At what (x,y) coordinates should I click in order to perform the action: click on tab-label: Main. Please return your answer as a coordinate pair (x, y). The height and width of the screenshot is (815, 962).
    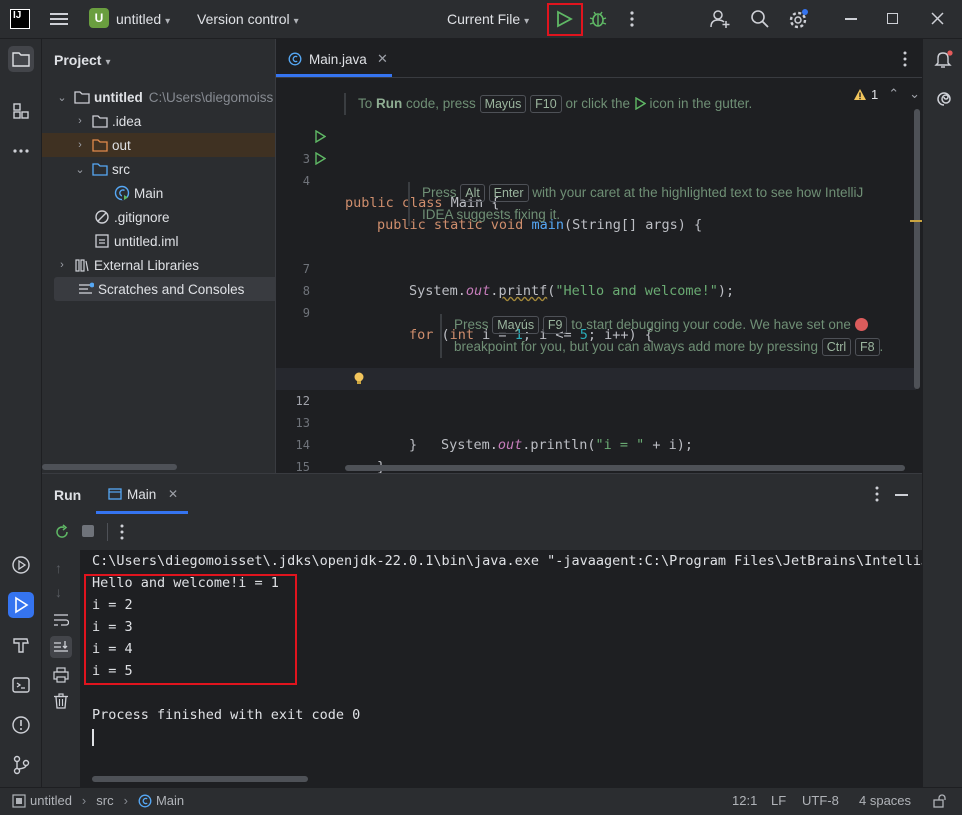
    Looking at the image, I should click on (142, 494).